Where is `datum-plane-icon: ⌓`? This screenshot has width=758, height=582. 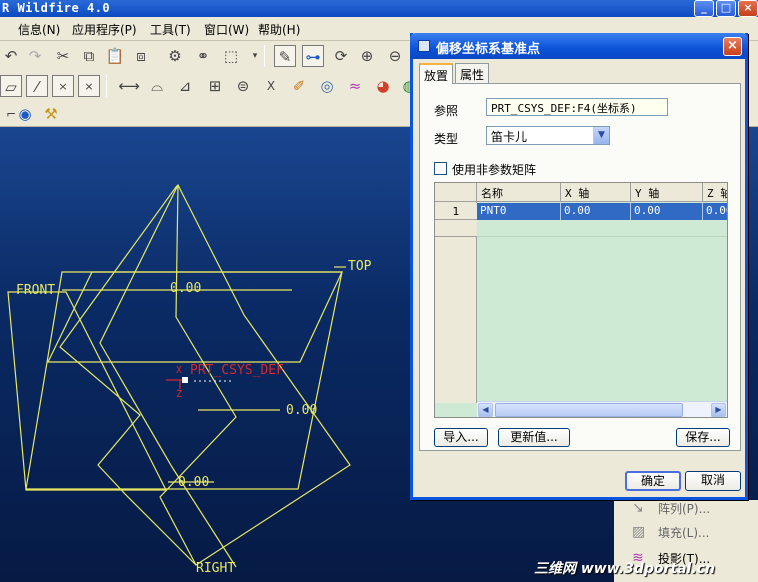
datum-plane-icon: ⌓ is located at coordinates (157, 86).